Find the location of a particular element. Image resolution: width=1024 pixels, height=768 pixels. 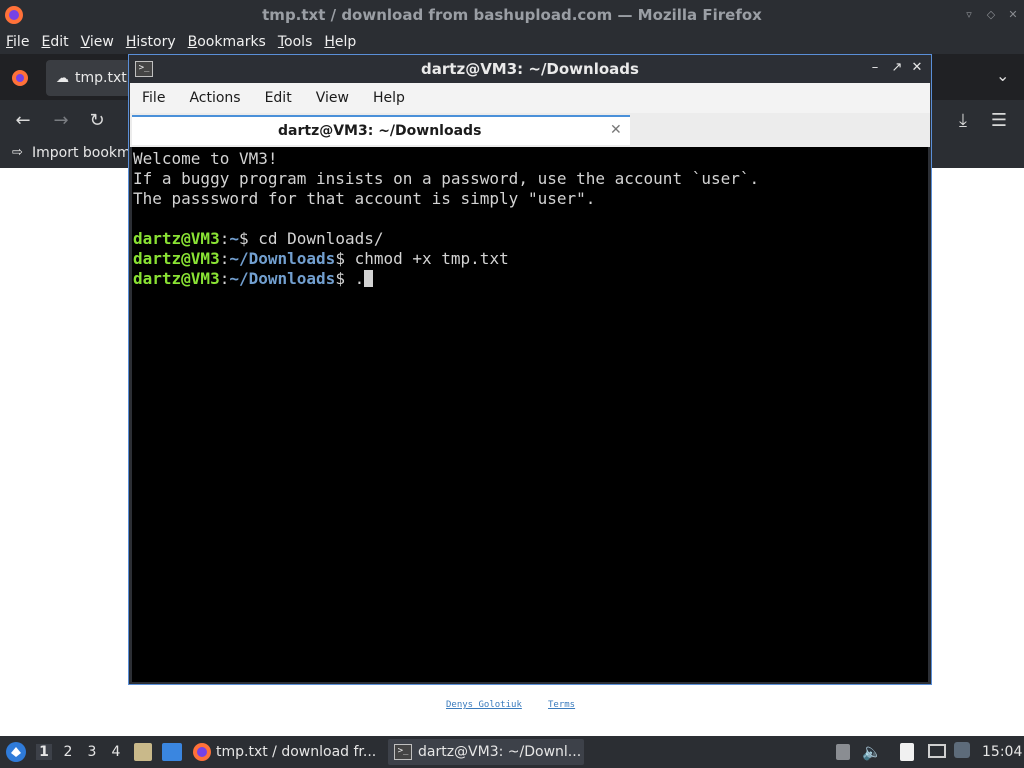

terminal-tab-close-icon: ✕ is located at coordinates (616, 130).